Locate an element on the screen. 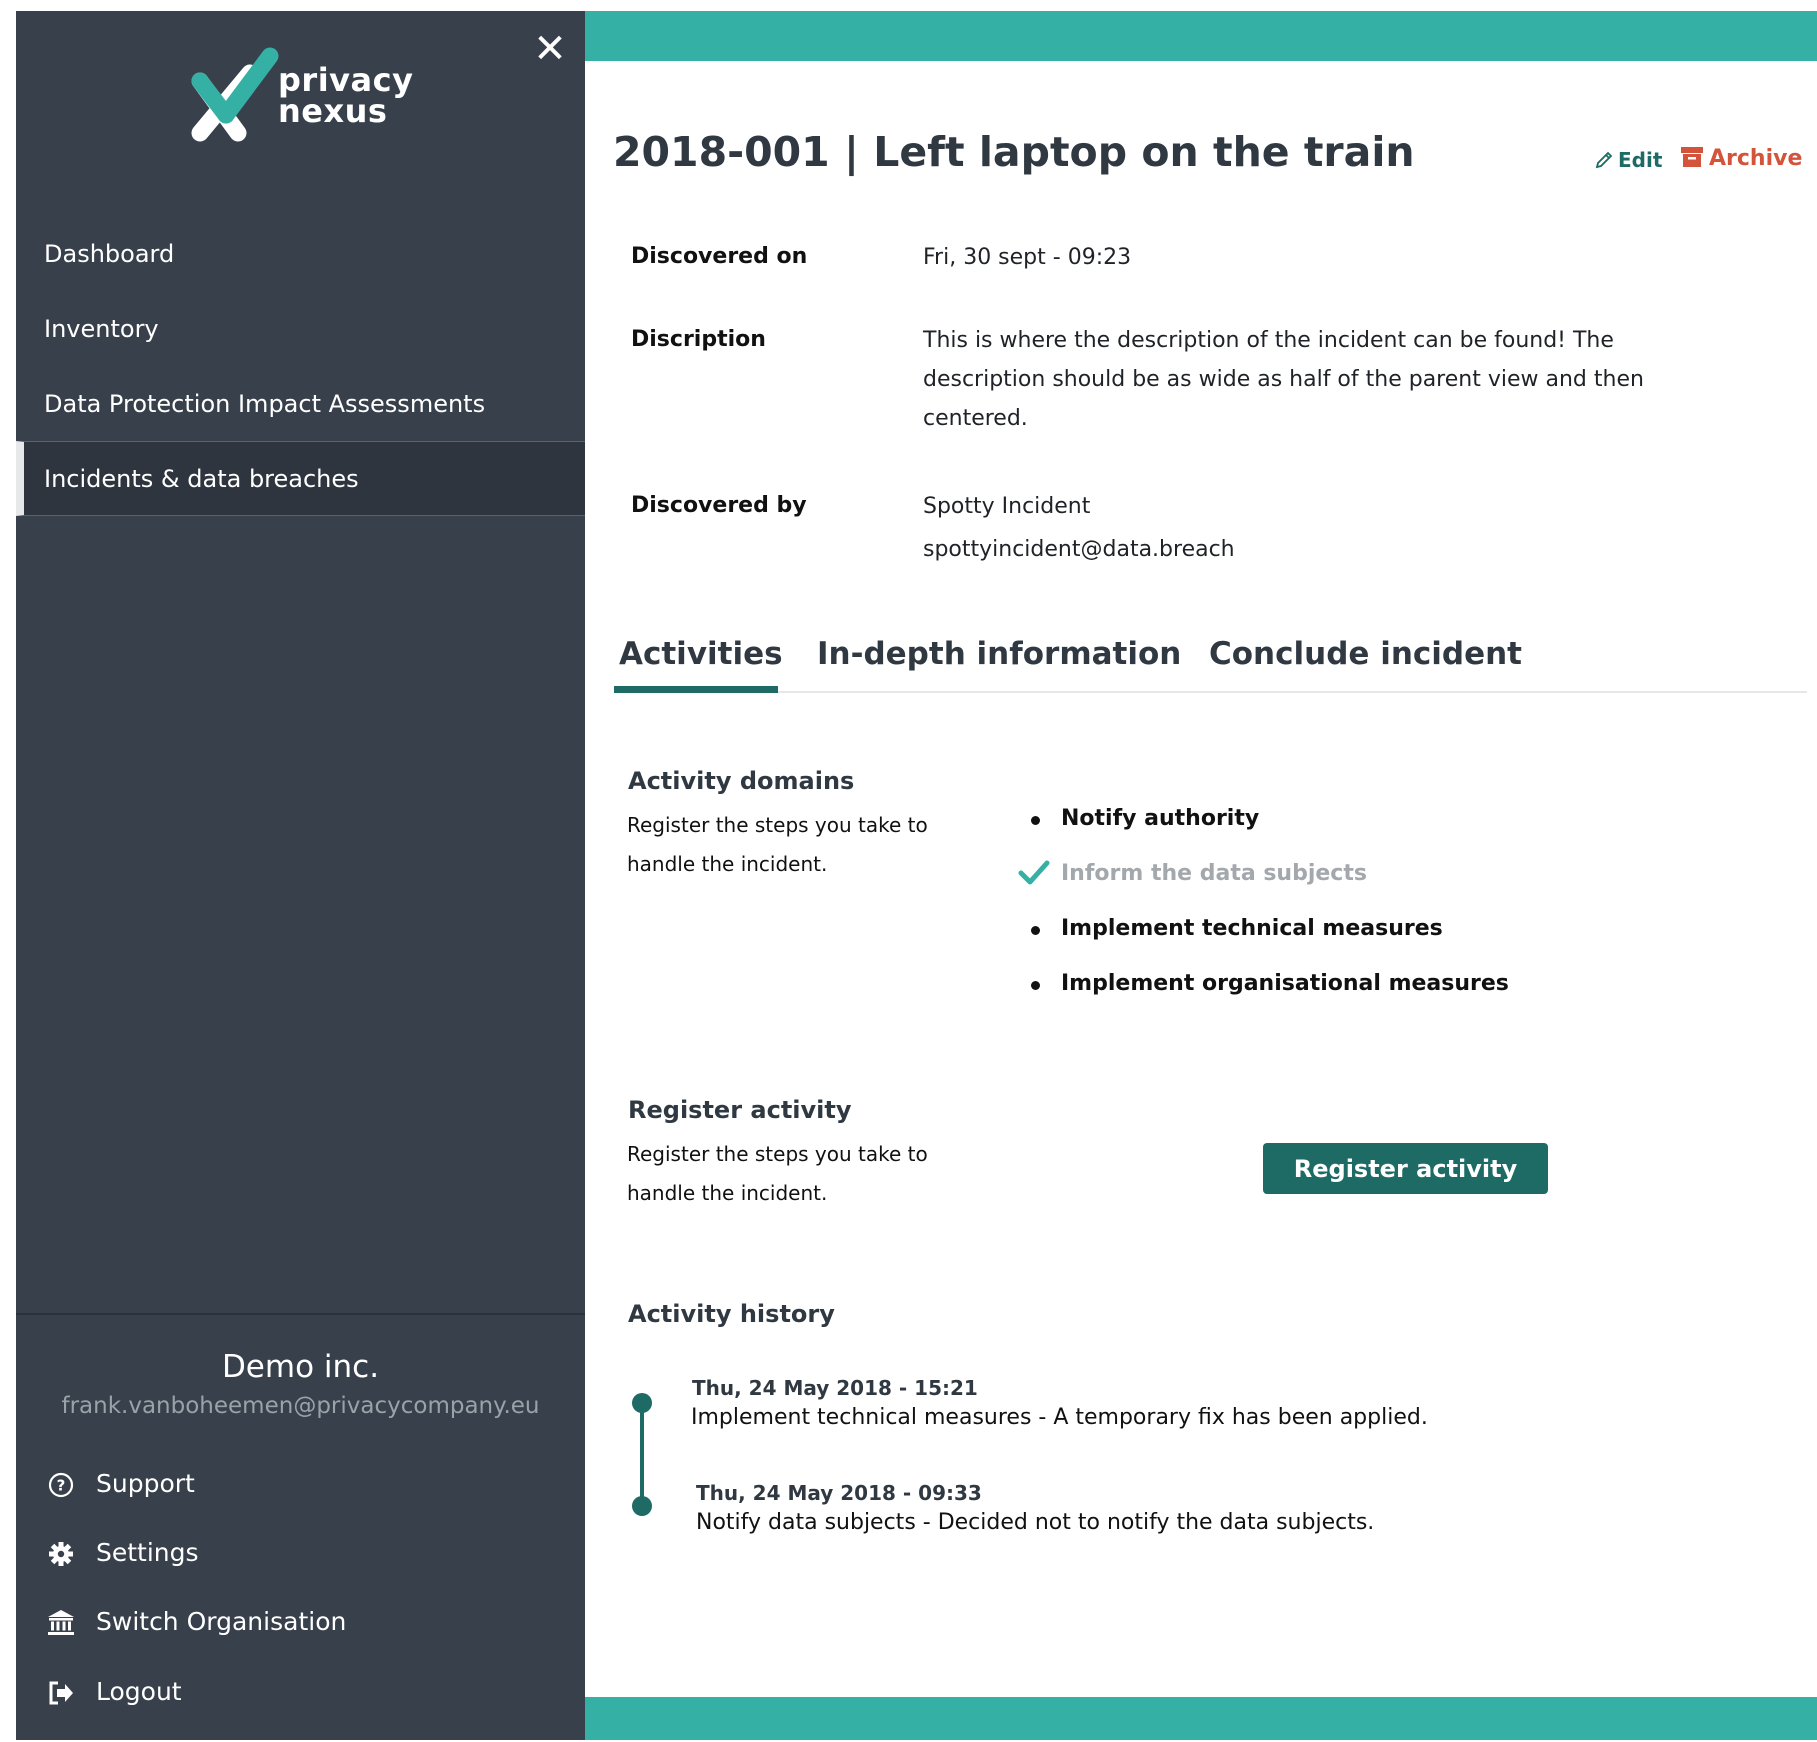 This screenshot has width=1817, height=1742. page-title: 2018-001 | Left laptop on the train is located at coordinates (1014, 152).